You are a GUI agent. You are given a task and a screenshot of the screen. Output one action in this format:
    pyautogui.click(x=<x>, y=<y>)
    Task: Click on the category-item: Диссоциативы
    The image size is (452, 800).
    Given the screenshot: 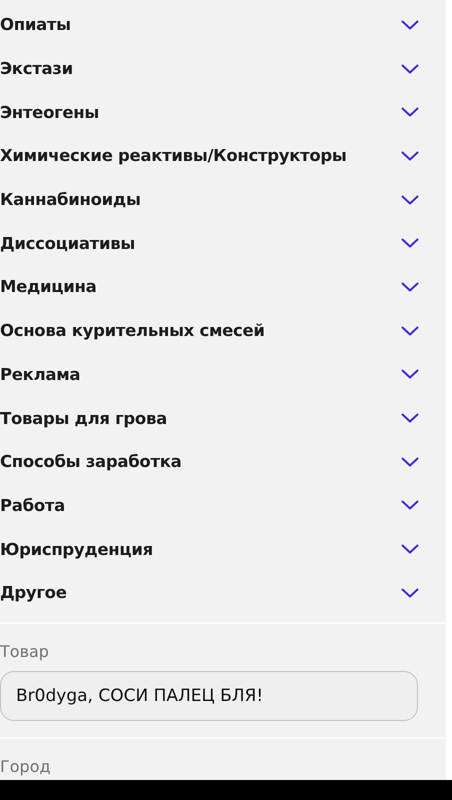 What is the action you would take?
    pyautogui.click(x=223, y=243)
    